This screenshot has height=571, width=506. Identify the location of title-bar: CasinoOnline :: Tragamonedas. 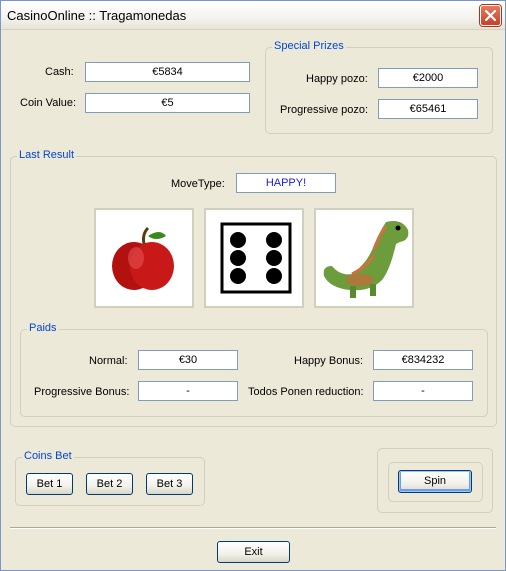
(253, 15).